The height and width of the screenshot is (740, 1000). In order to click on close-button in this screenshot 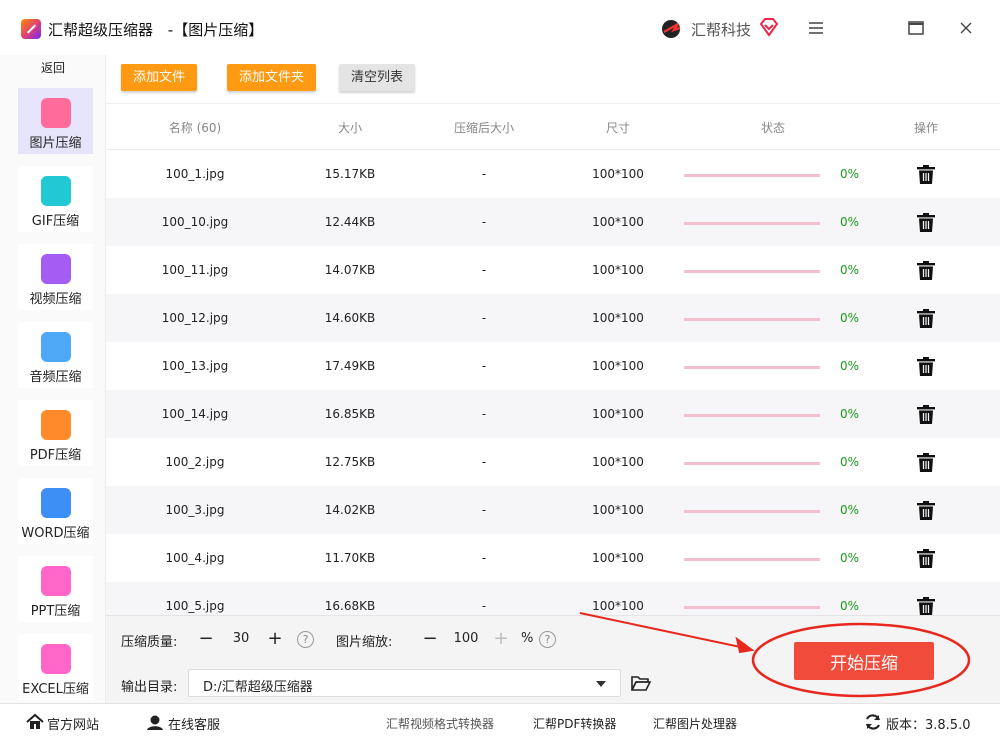, I will do `click(966, 28)`.